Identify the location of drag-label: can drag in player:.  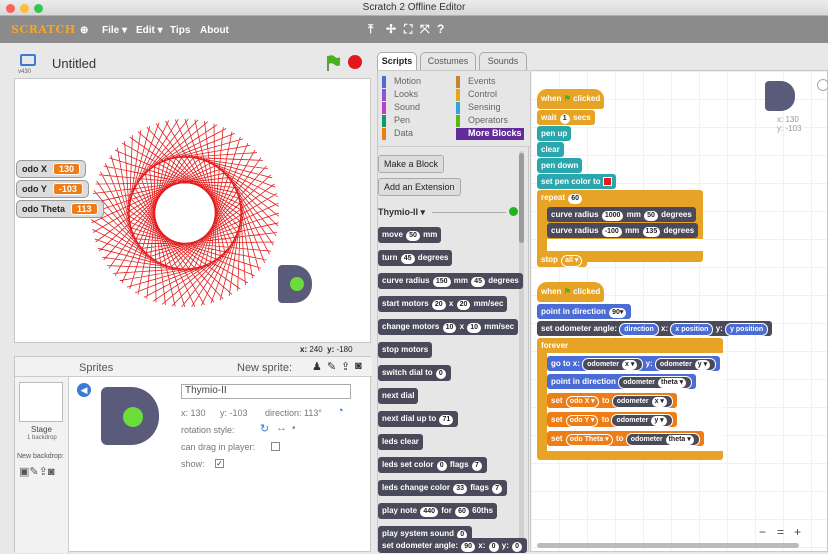
(218, 447).